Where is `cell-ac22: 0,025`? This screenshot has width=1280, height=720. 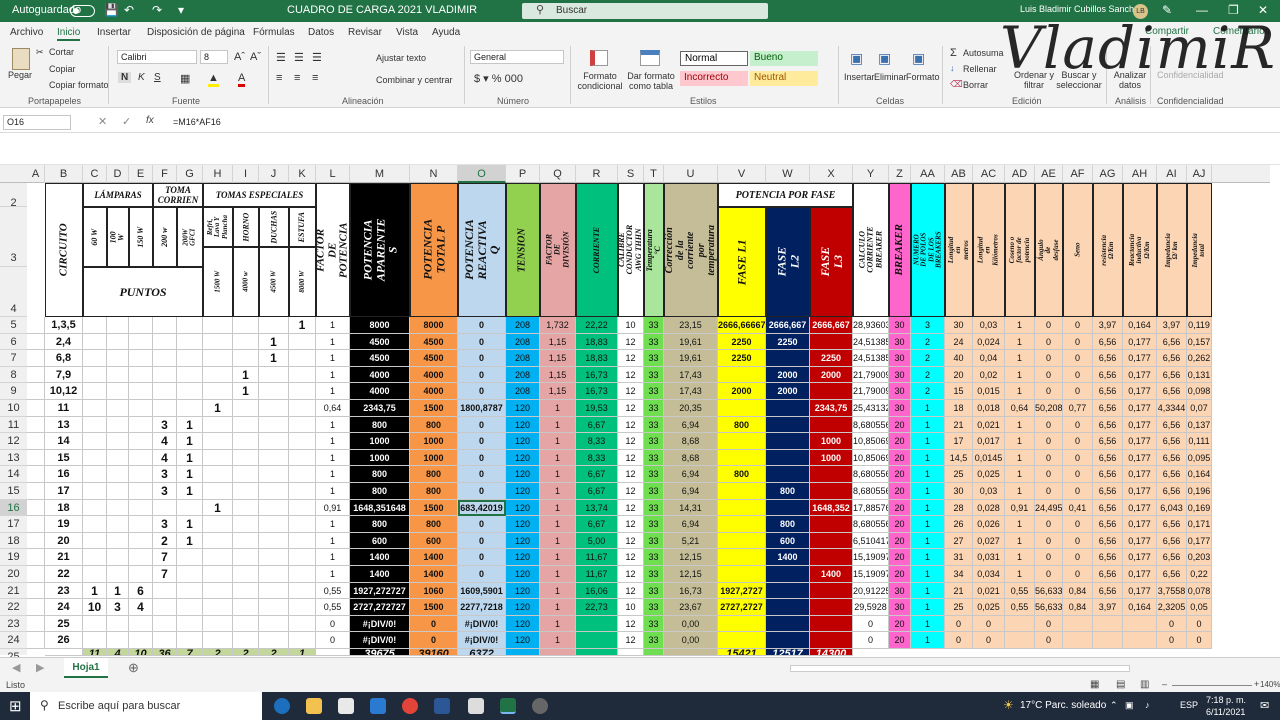
cell-ac22: 0,025 is located at coordinates (989, 607).